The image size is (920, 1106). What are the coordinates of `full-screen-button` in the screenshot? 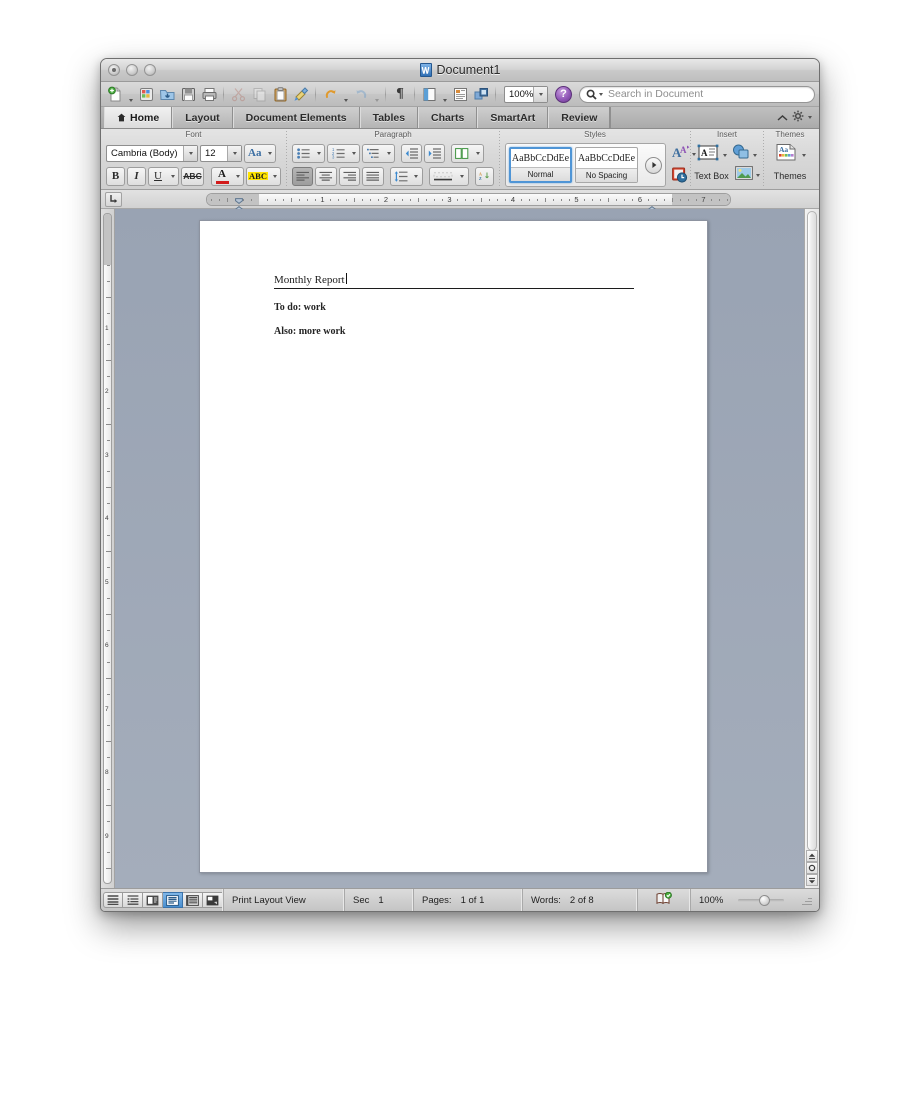 It's located at (213, 900).